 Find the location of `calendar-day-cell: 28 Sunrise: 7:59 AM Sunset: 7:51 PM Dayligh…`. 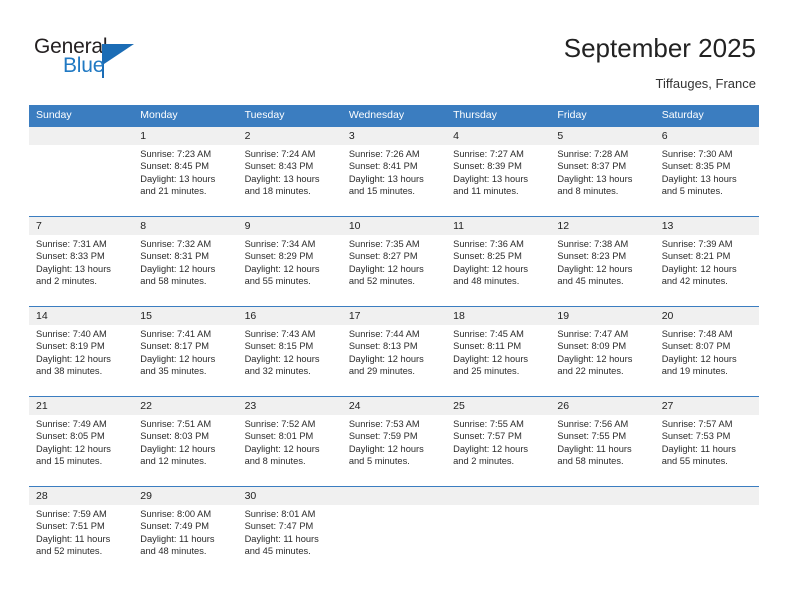

calendar-day-cell: 28 Sunrise: 7:59 AM Sunset: 7:51 PM Dayligh… is located at coordinates (81, 531).